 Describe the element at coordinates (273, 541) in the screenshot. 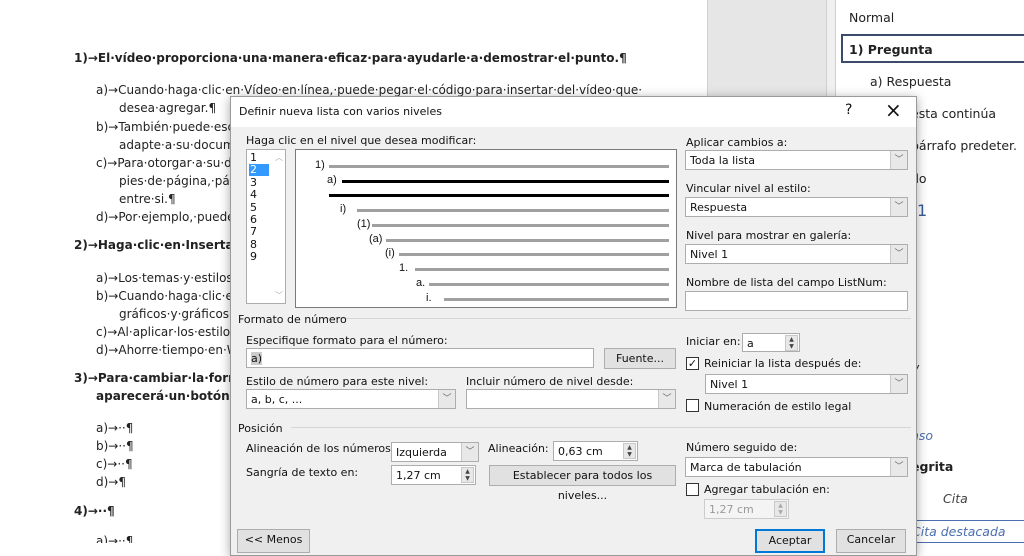

I see `less-button: << Menos` at that location.